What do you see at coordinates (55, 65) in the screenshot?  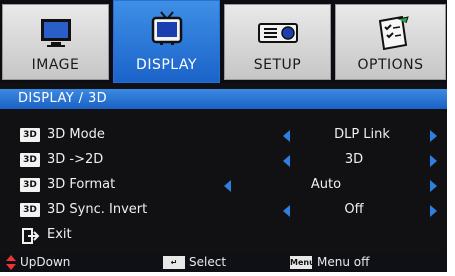 I see `tab-image-label: IMAGE` at bounding box center [55, 65].